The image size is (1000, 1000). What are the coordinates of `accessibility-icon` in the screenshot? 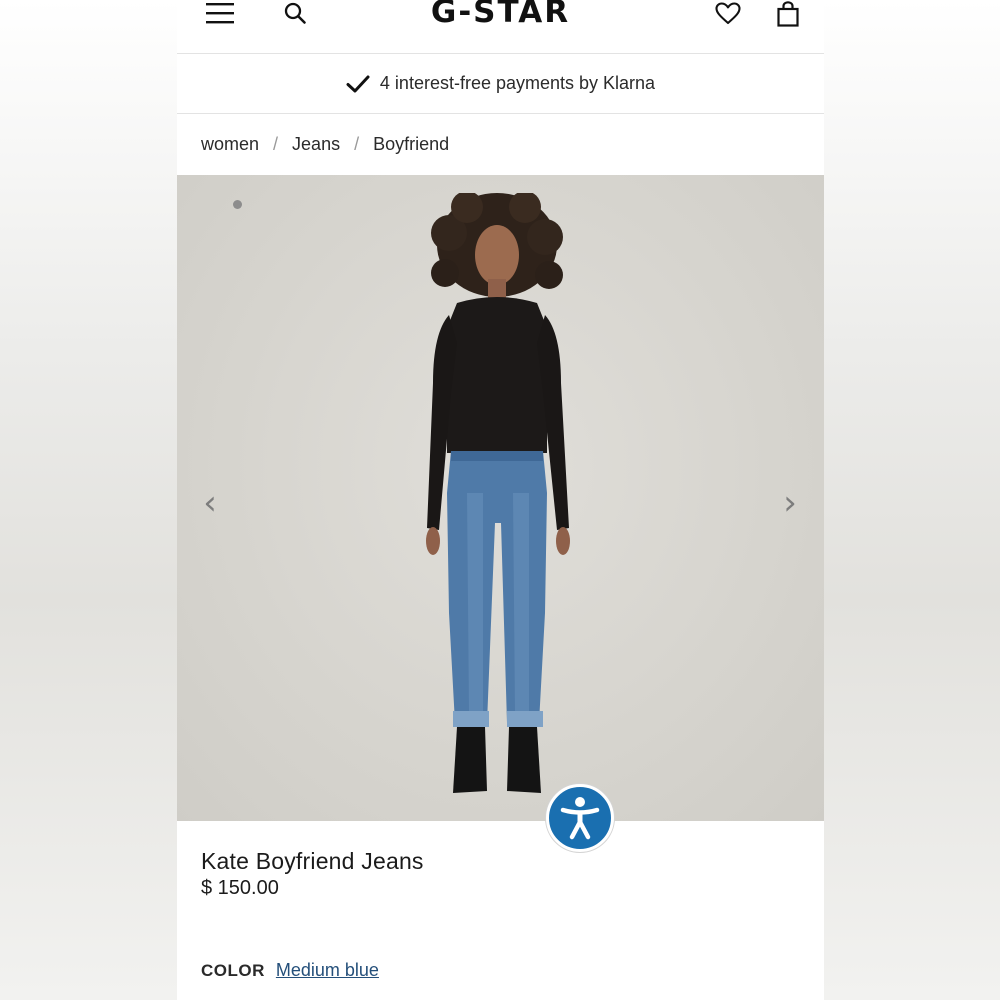 It's located at (580, 818).